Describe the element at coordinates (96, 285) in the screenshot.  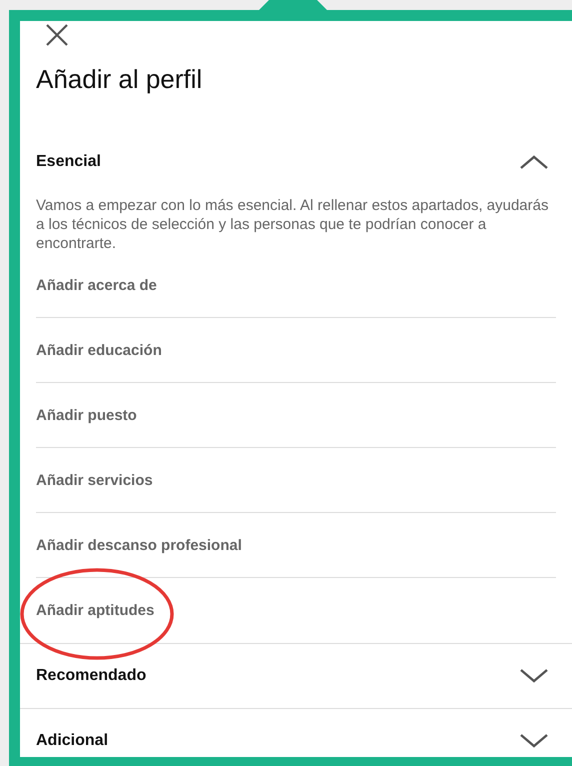
I see `add-section-link: Añadir acerca de` at that location.